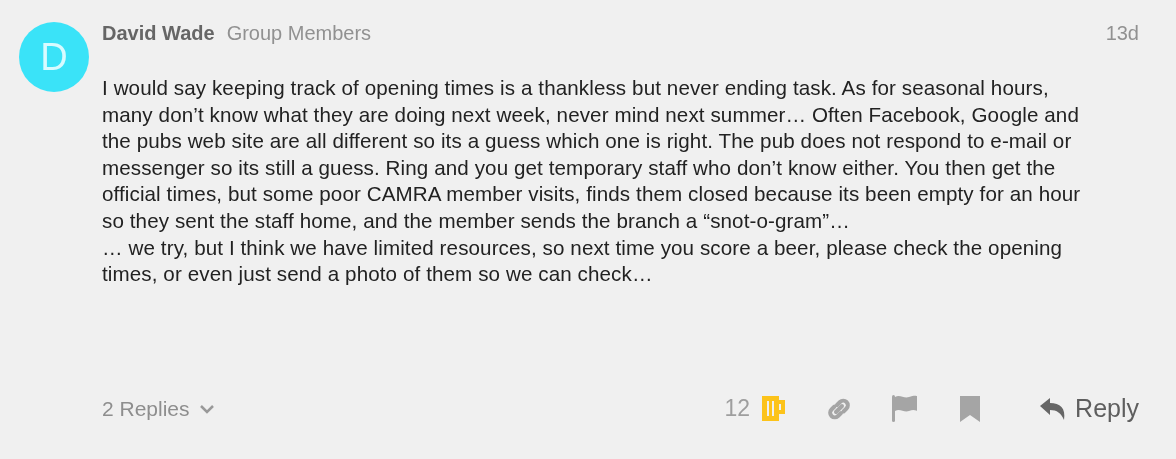 This screenshot has width=1176, height=459. Describe the element at coordinates (737, 408) in the screenshot. I see `like-count: 12` at that location.